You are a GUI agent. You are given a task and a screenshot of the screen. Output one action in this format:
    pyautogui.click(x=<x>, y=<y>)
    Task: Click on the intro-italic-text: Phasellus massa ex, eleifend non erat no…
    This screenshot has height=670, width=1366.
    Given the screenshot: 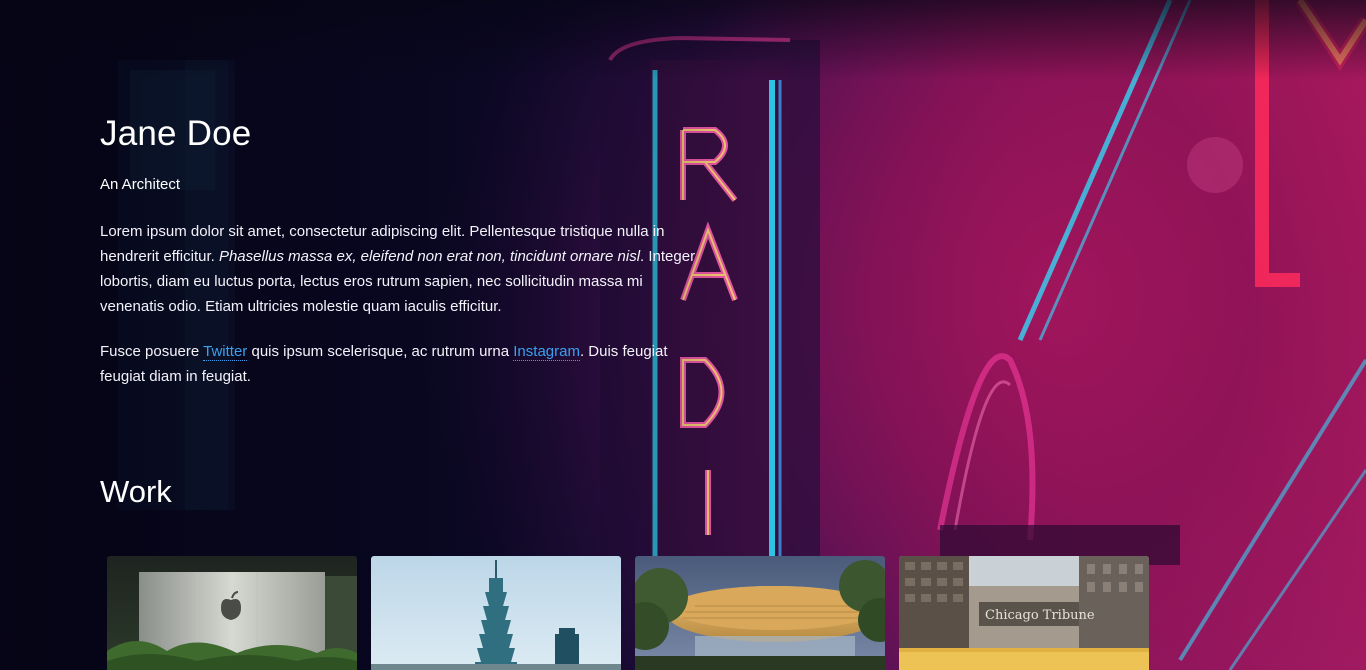 What is the action you would take?
    pyautogui.click(x=429, y=256)
    